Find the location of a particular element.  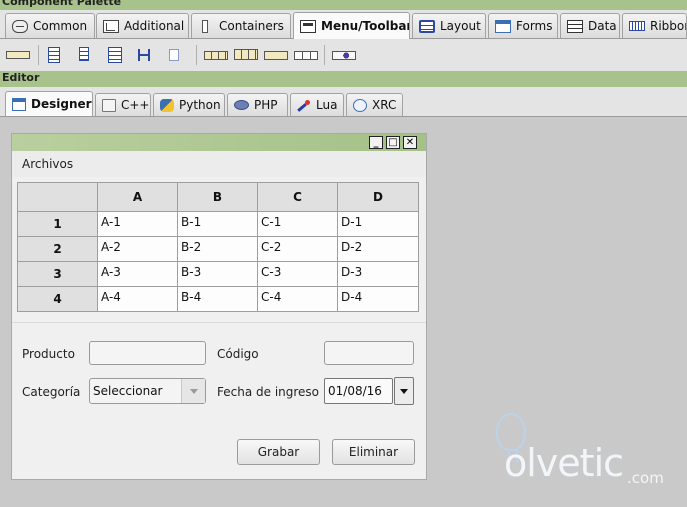

ribbon-icon is located at coordinates (637, 26).